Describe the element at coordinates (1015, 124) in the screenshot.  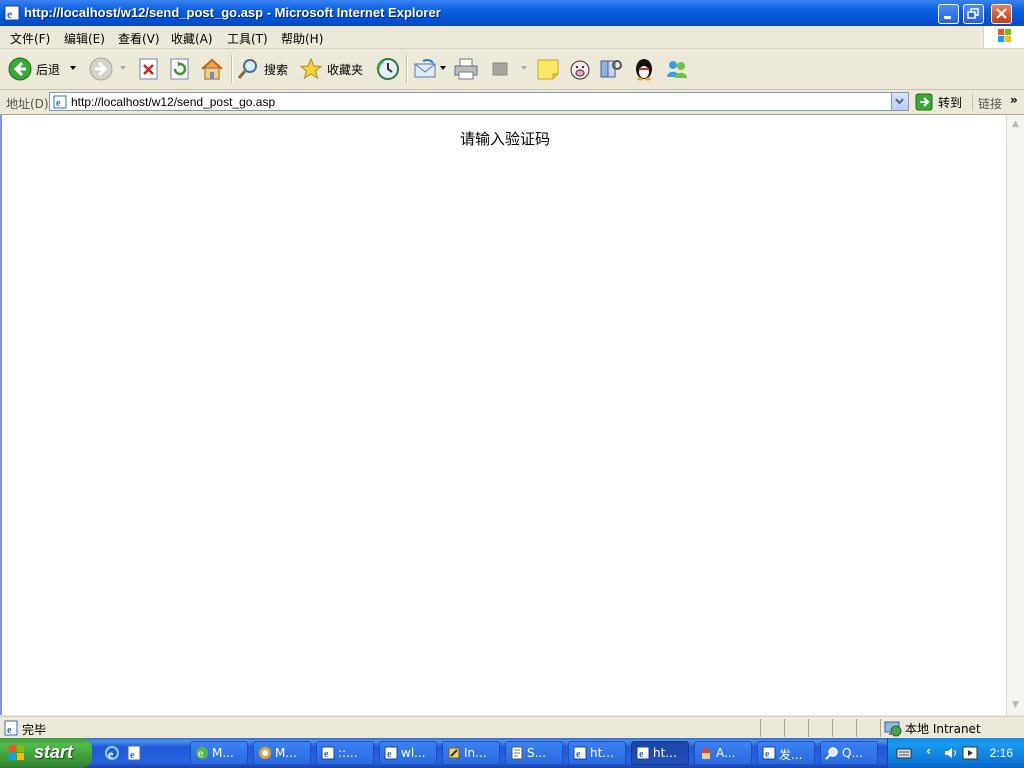
I see `scroll-up-icon: ▲` at that location.